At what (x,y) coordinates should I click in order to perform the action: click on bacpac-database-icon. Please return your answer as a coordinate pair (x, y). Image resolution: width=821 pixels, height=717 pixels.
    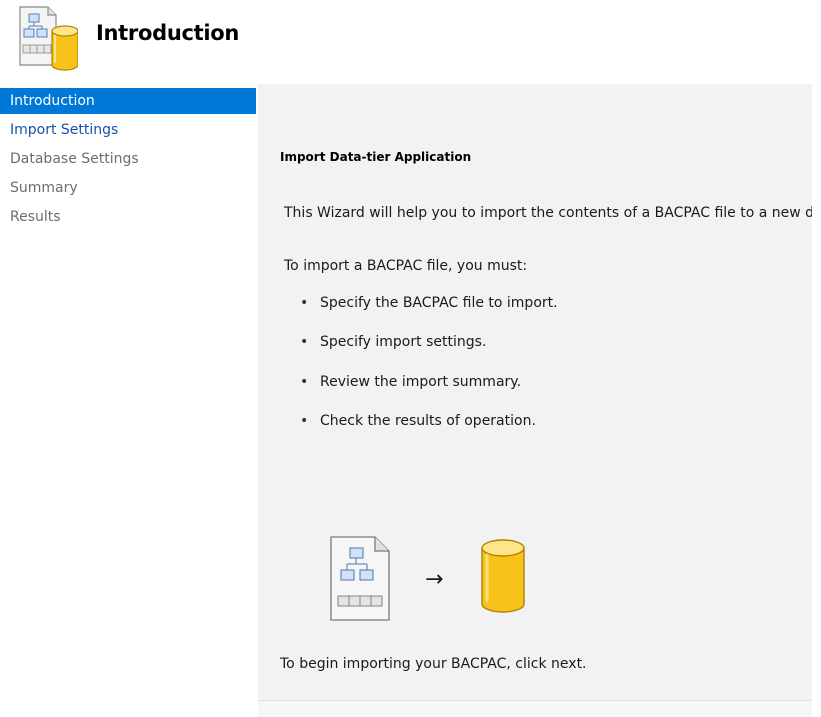
    Looking at the image, I should click on (48, 38).